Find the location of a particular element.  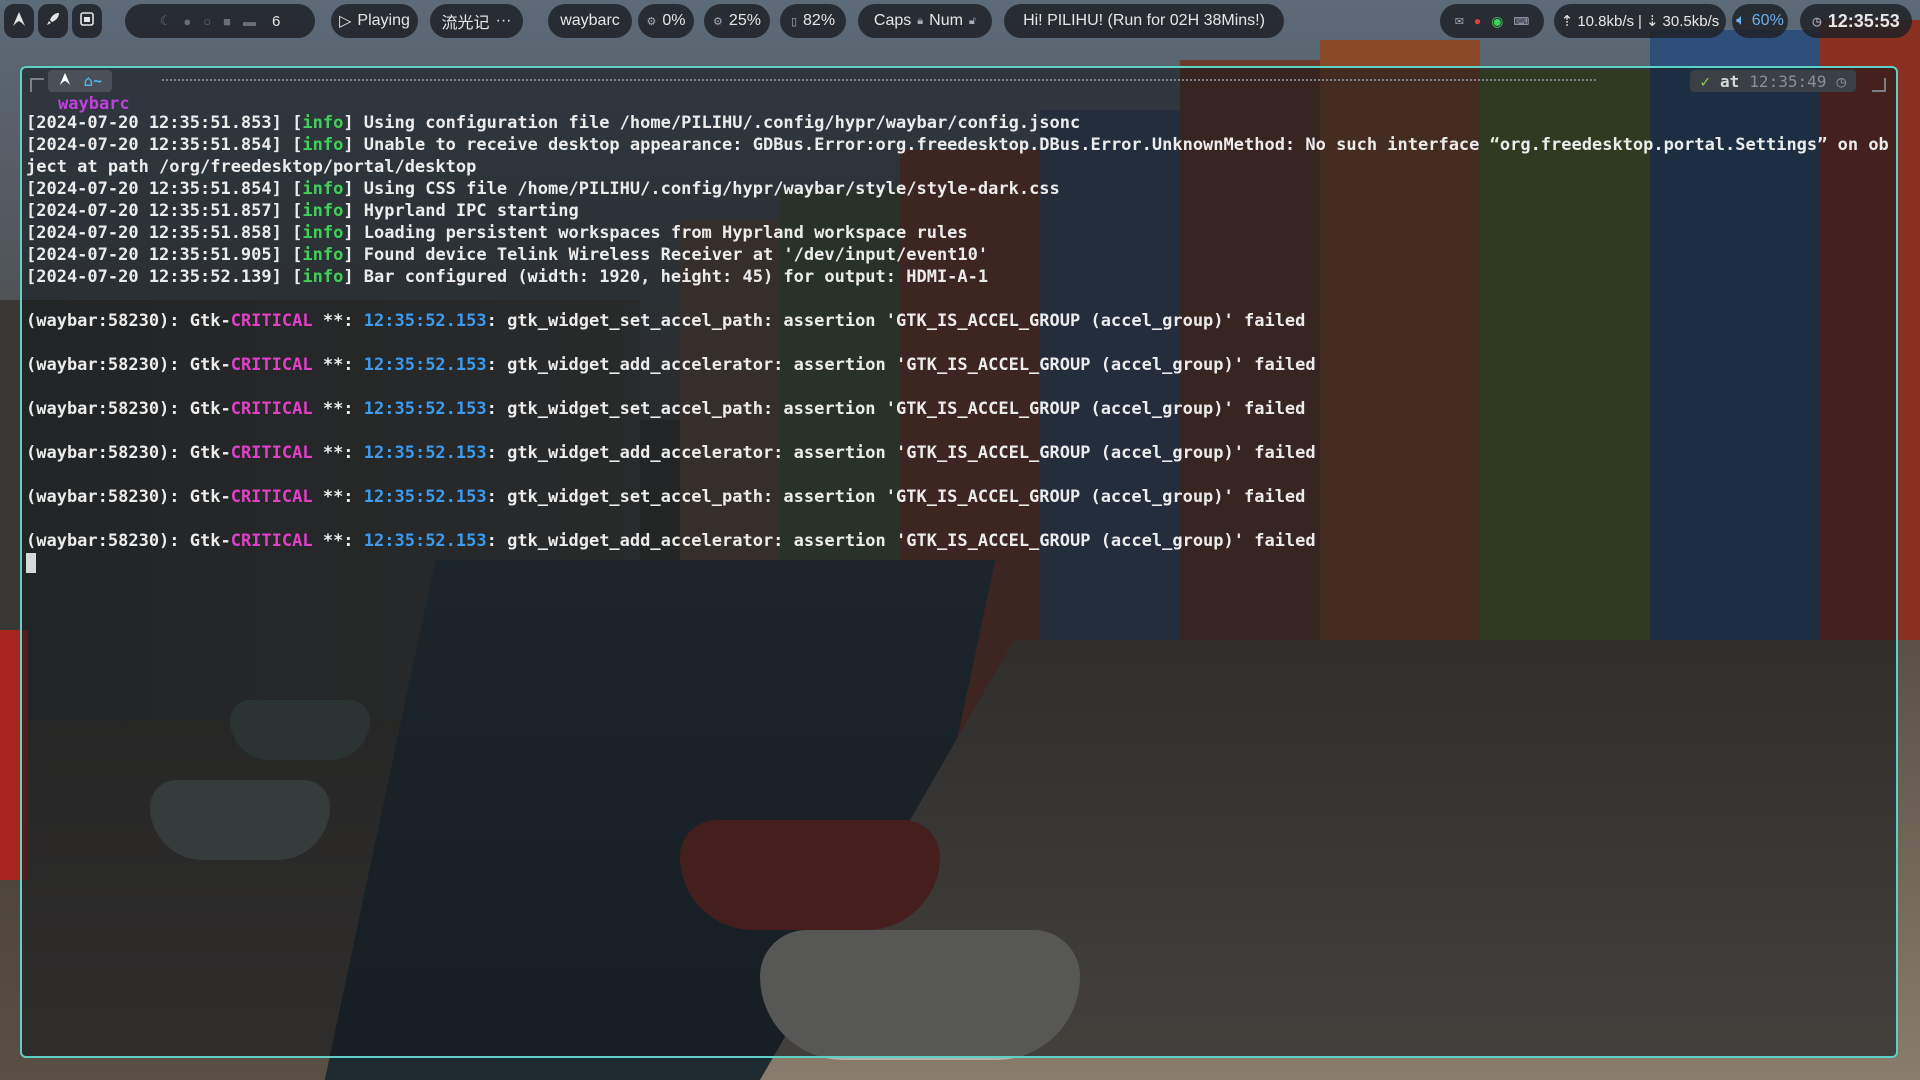

active-window-label: waybarc is located at coordinates (590, 20).